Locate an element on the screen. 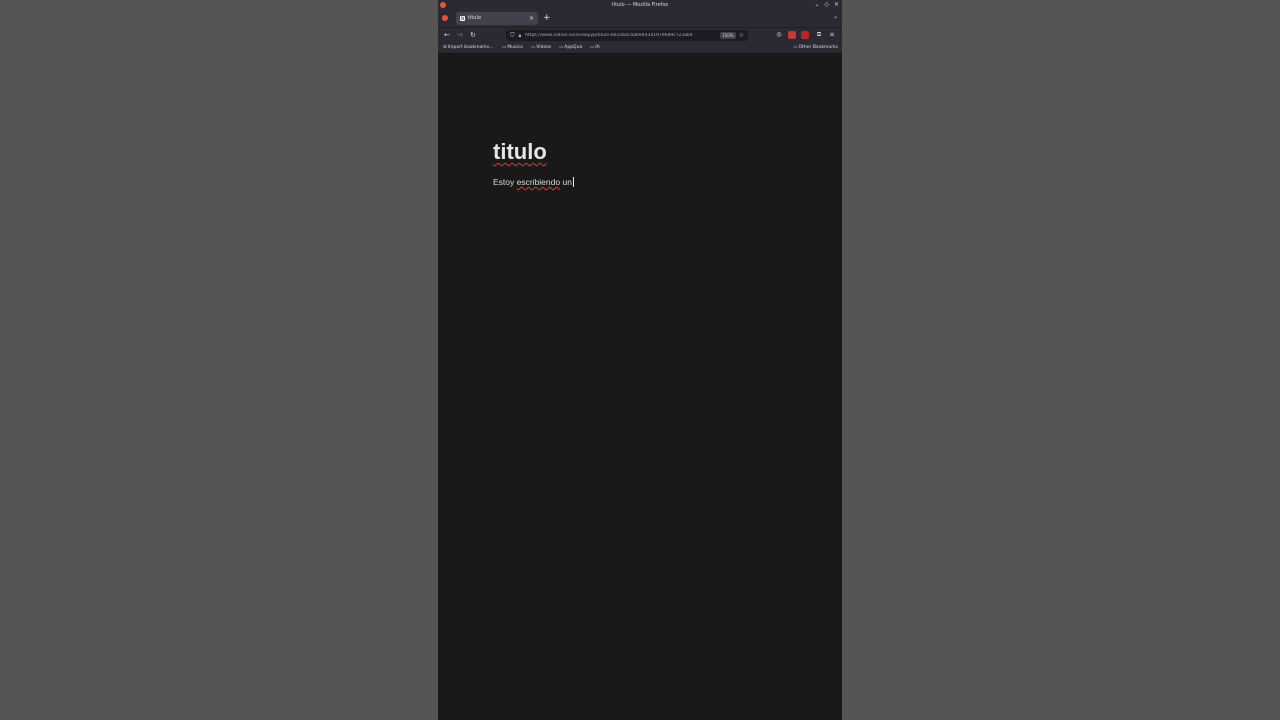 The image size is (1280, 720). back-icon: ← is located at coordinates (447, 35).